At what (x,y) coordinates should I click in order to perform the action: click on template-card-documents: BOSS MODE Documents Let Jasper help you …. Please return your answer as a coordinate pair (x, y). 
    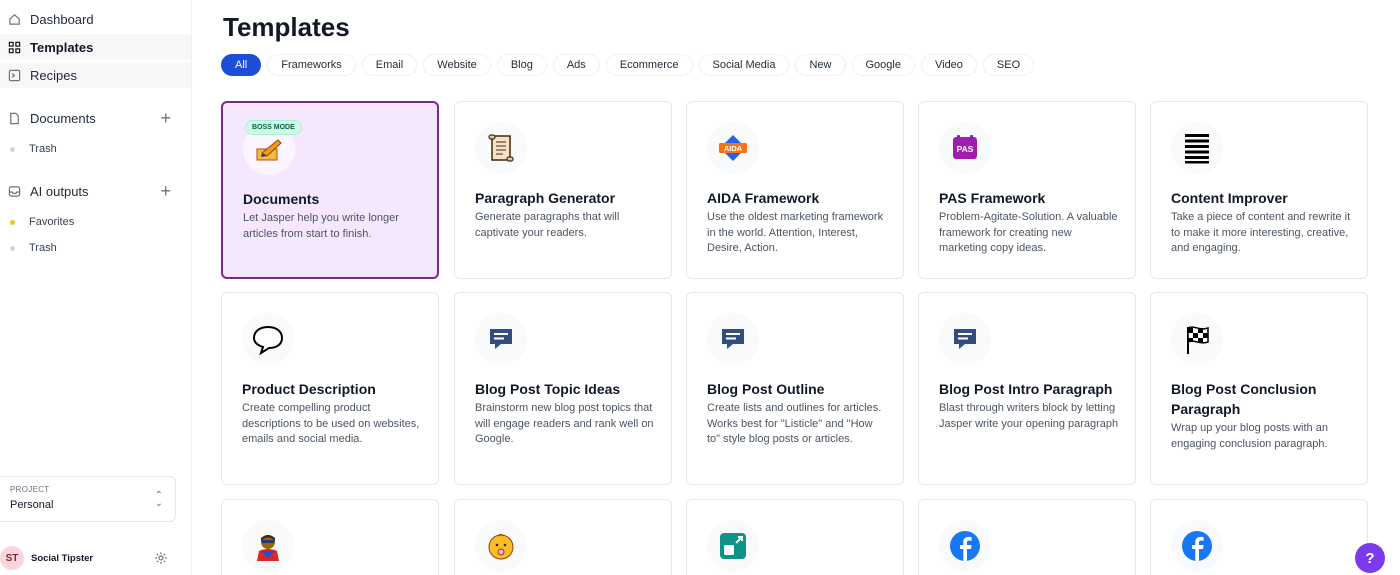
    Looking at the image, I should click on (330, 190).